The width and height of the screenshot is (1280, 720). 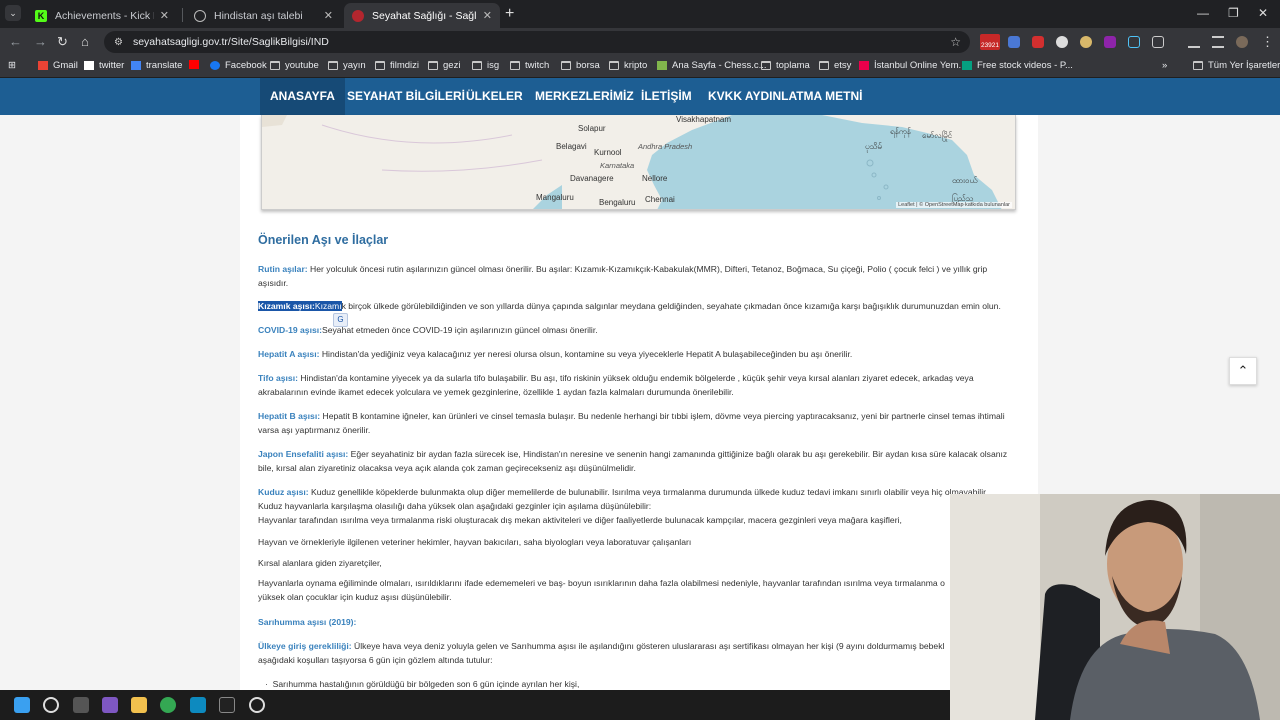 What do you see at coordinates (1115, 607) in the screenshot?
I see `webcam-overlay` at bounding box center [1115, 607].